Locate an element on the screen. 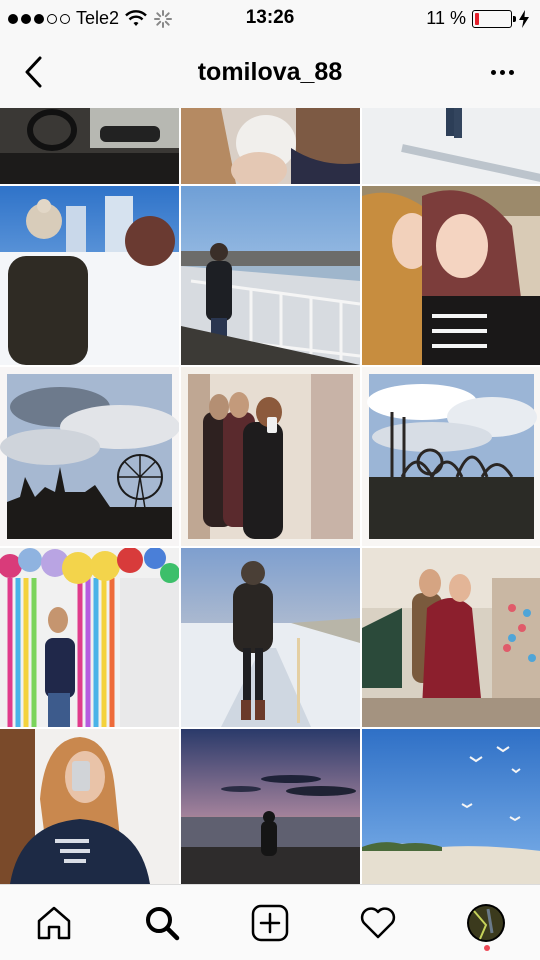 This screenshot has width=540, height=960. winter-city-back-view-photo is located at coordinates (89, 275).